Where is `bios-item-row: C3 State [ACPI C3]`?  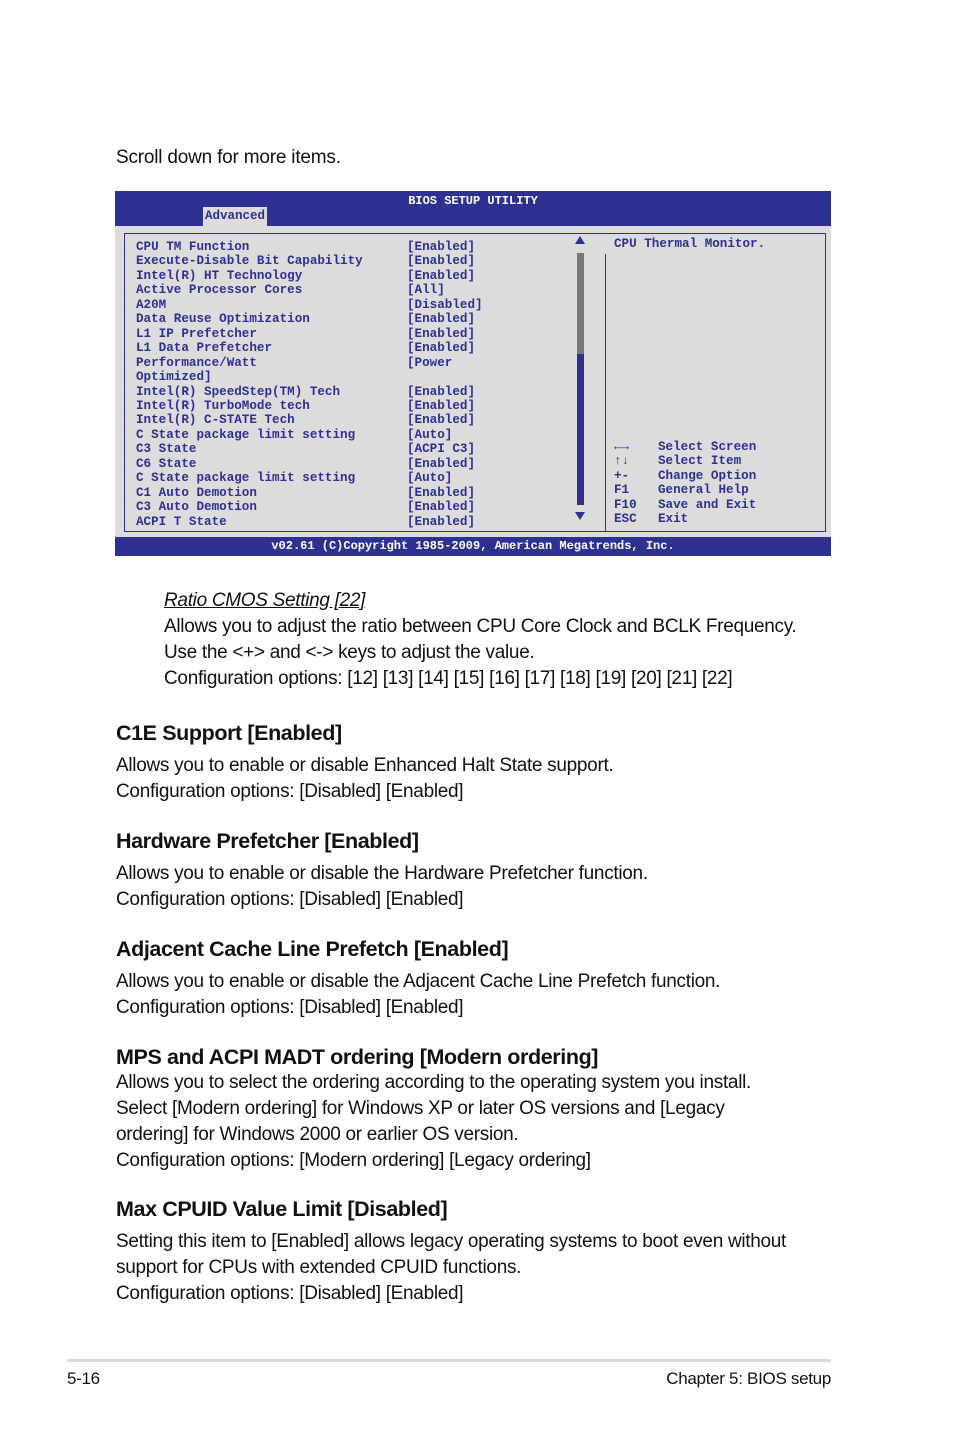 bios-item-row: C3 State [ACPI C3] is located at coordinates (309, 449).